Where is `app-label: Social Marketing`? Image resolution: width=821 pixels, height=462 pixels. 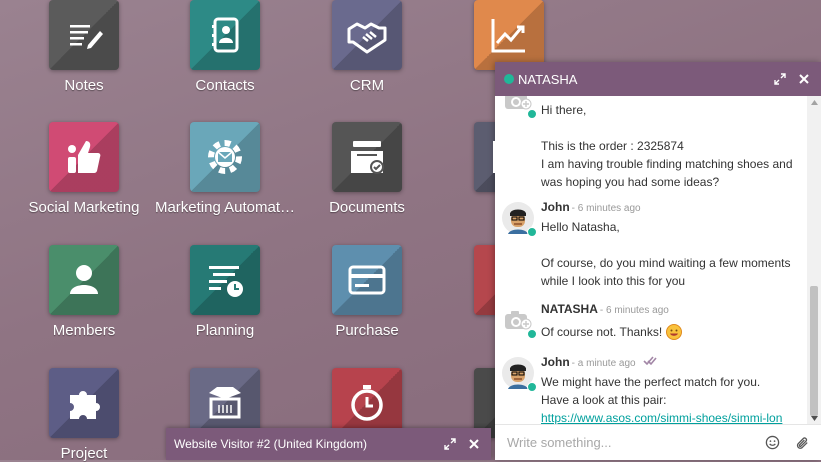
app-label: Social Marketing is located at coordinates (84, 207).